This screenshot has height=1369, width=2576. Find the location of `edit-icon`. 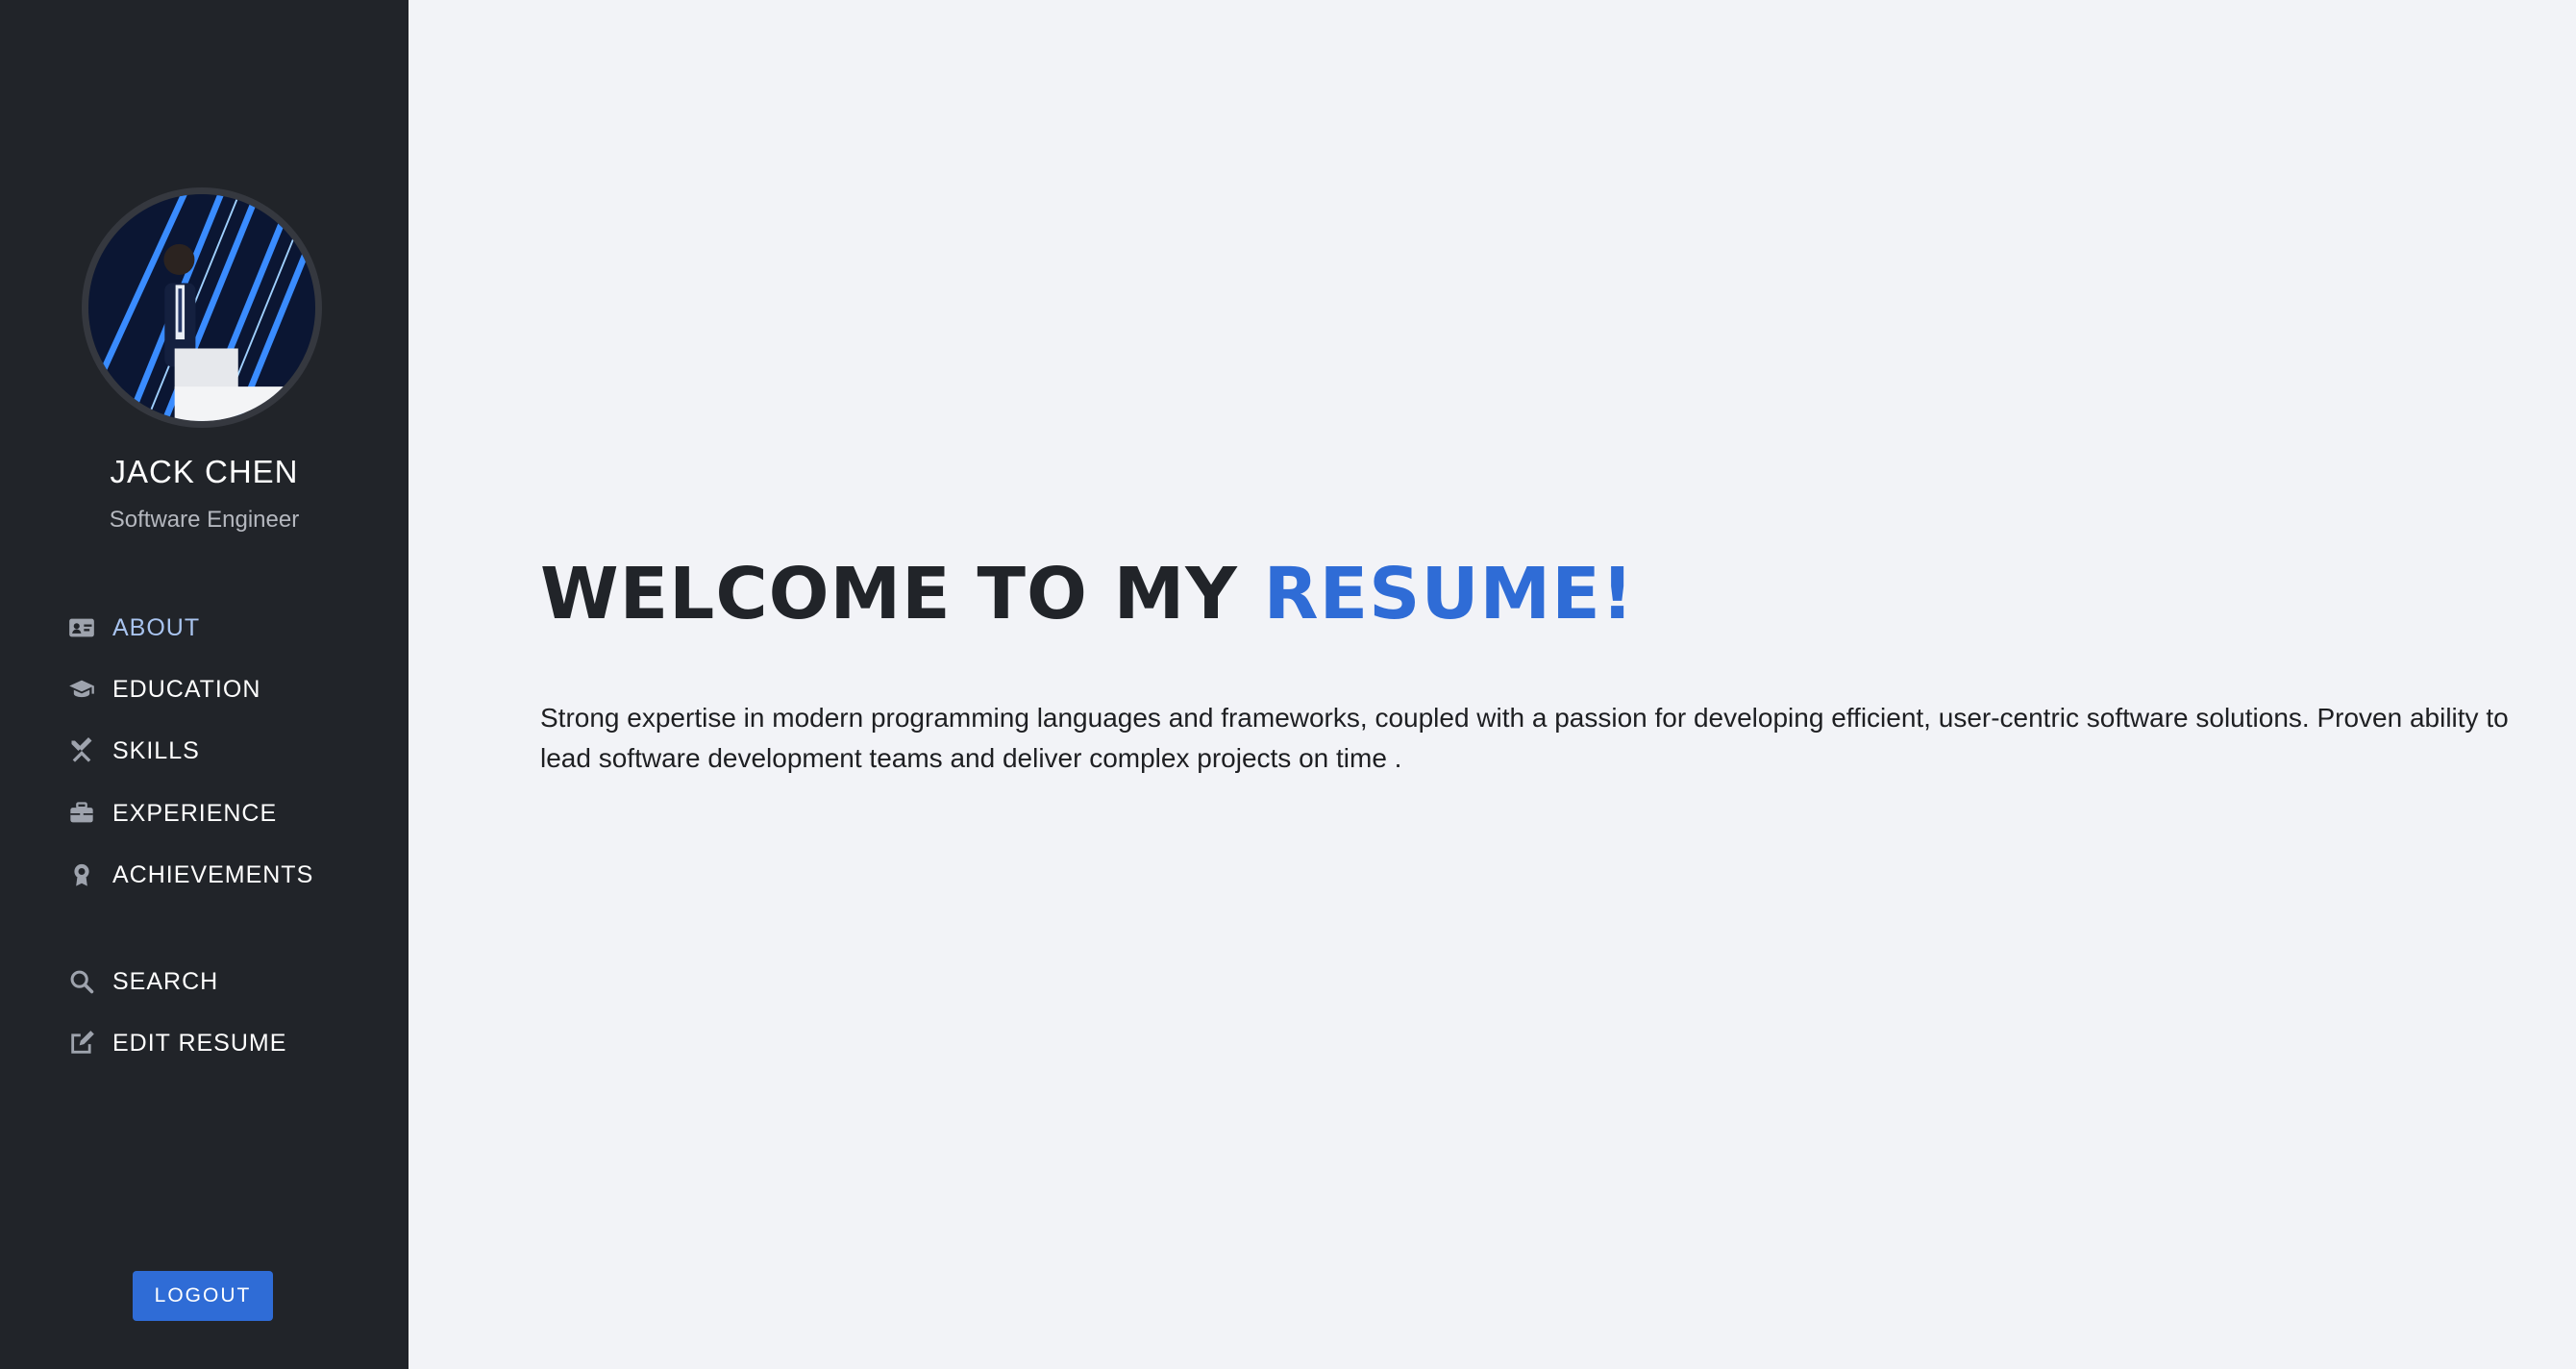

edit-icon is located at coordinates (82, 1043).